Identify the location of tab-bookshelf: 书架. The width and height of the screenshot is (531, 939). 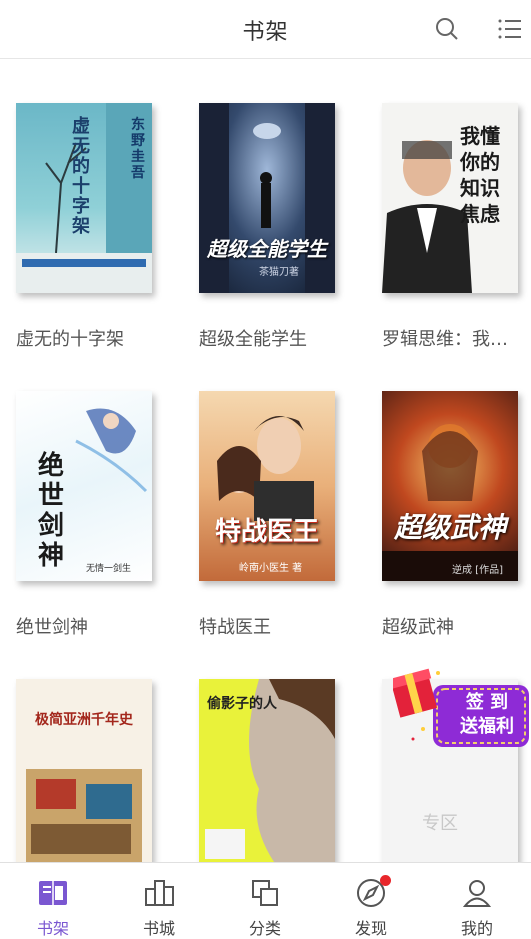
(53, 900).